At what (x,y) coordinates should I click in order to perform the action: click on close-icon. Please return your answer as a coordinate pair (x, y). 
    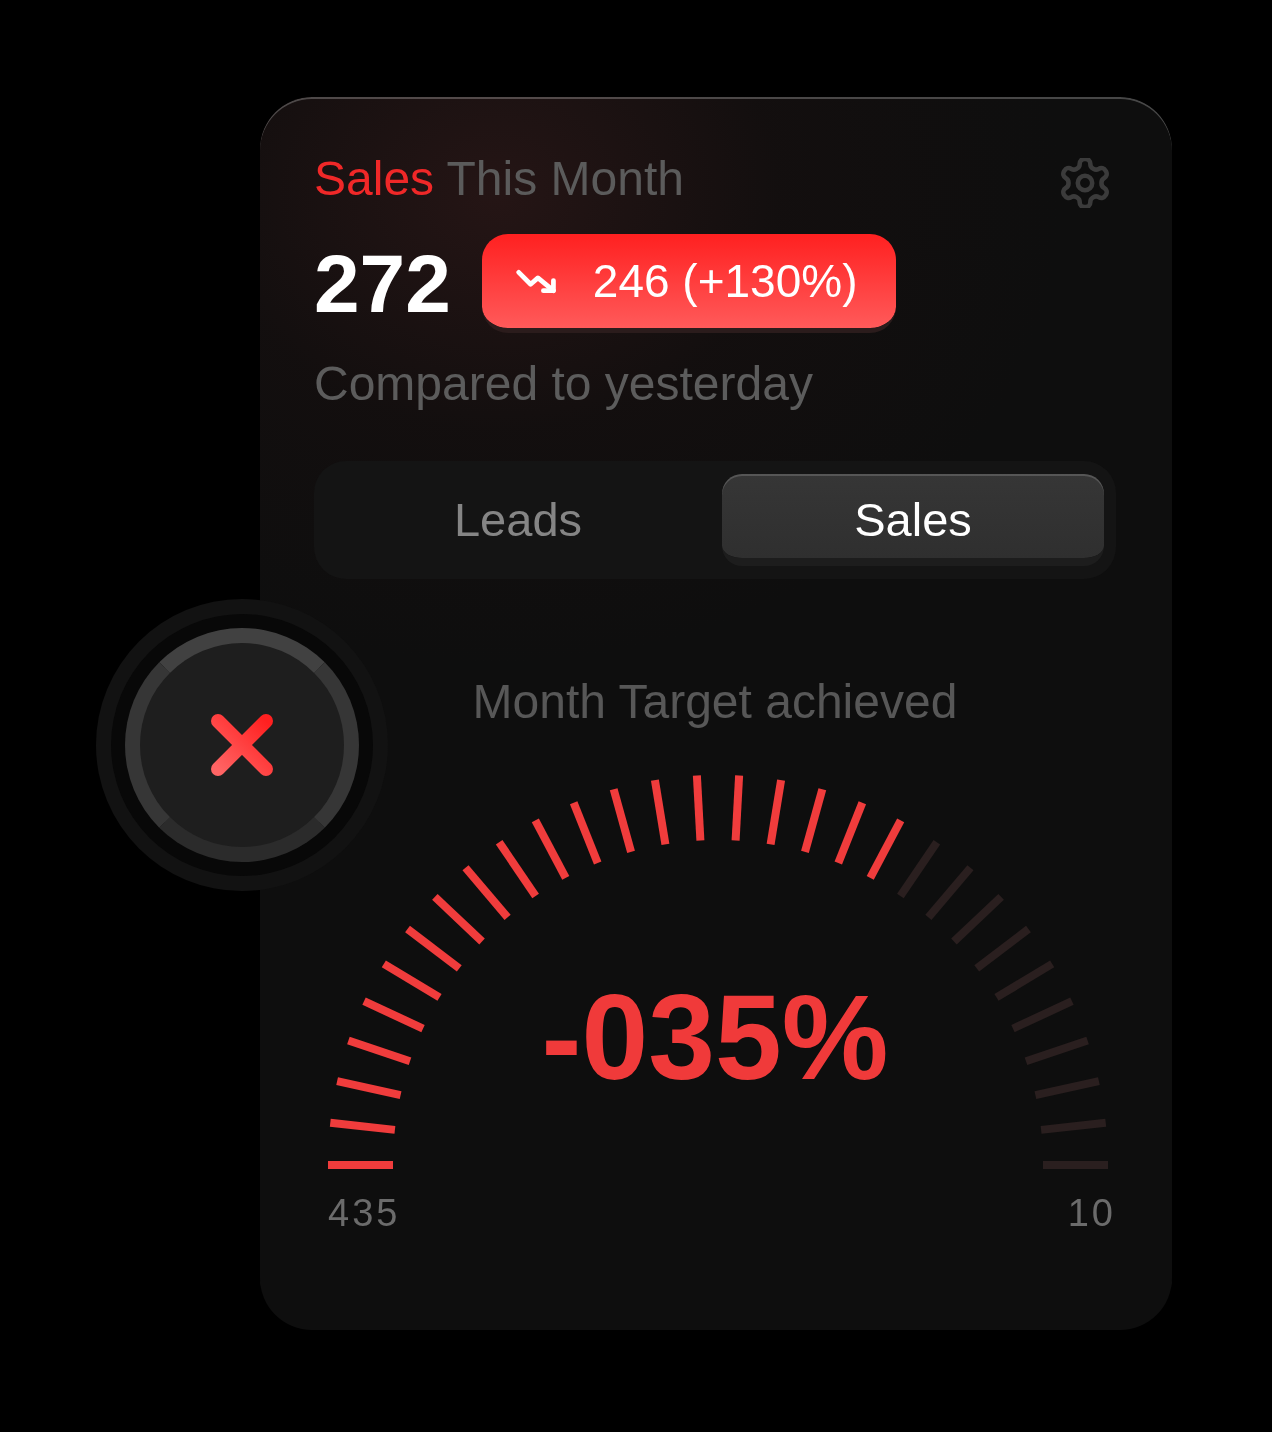
    Looking at the image, I should click on (242, 745).